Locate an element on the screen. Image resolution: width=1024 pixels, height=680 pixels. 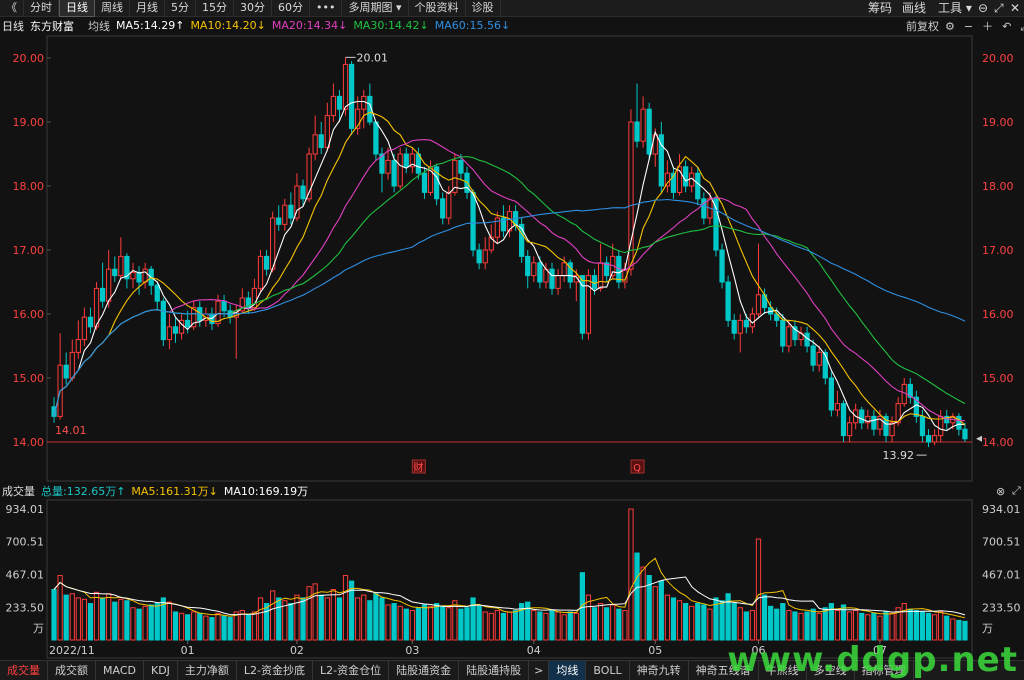
volume-tick-right: 467.01 is located at coordinates (1001, 574).